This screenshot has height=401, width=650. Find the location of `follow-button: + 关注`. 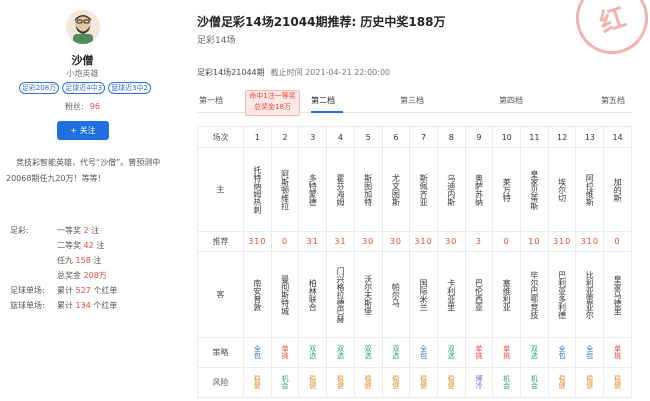

follow-button: + 关注 is located at coordinates (83, 130).